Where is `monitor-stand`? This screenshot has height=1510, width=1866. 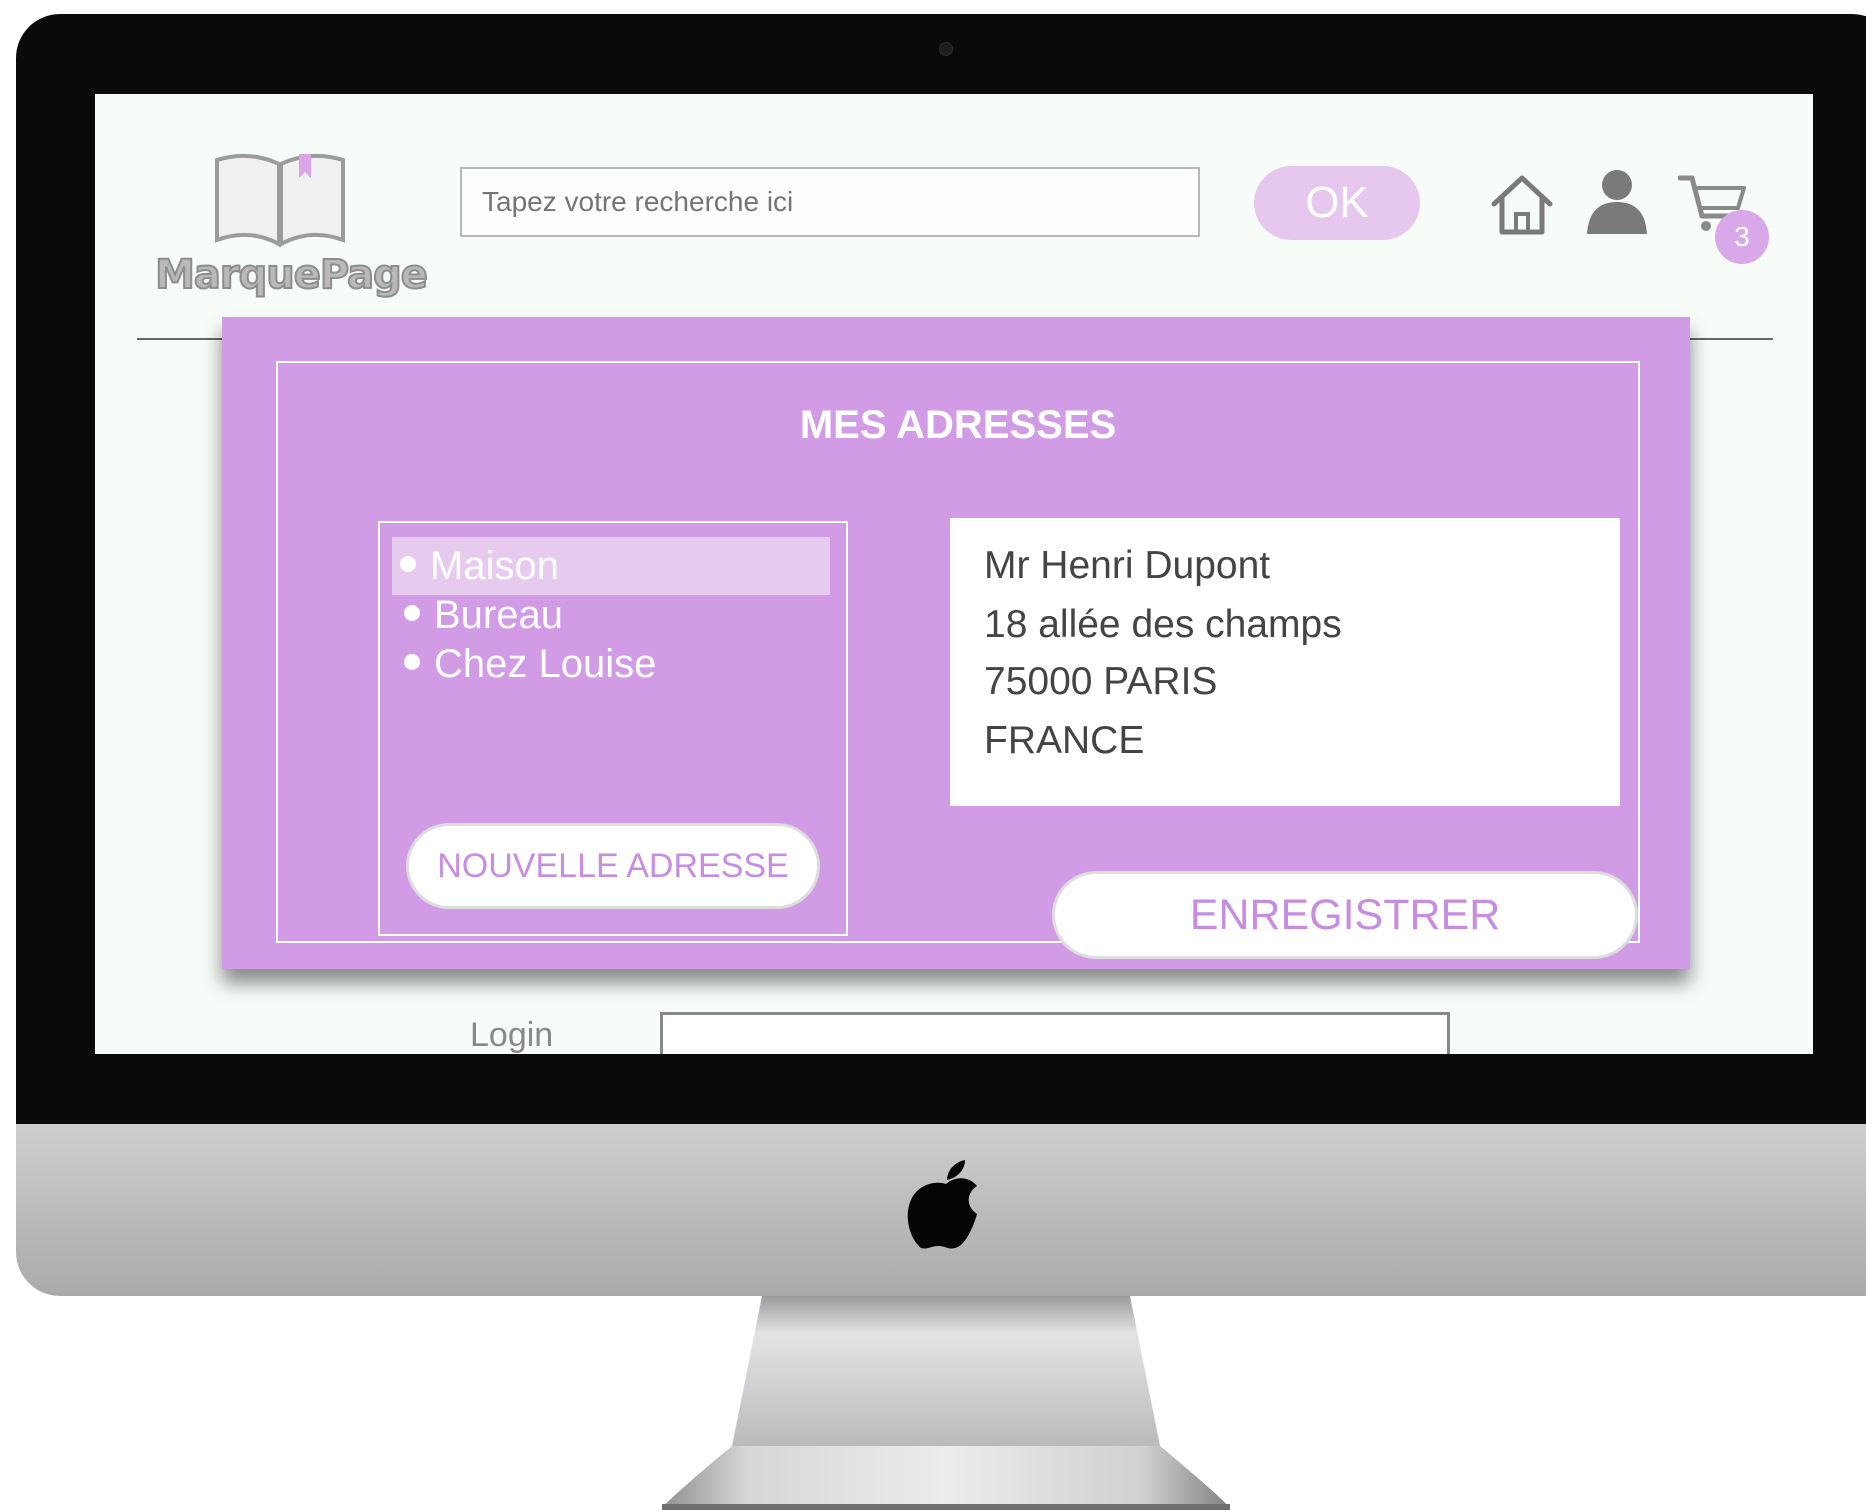 monitor-stand is located at coordinates (946, 1403).